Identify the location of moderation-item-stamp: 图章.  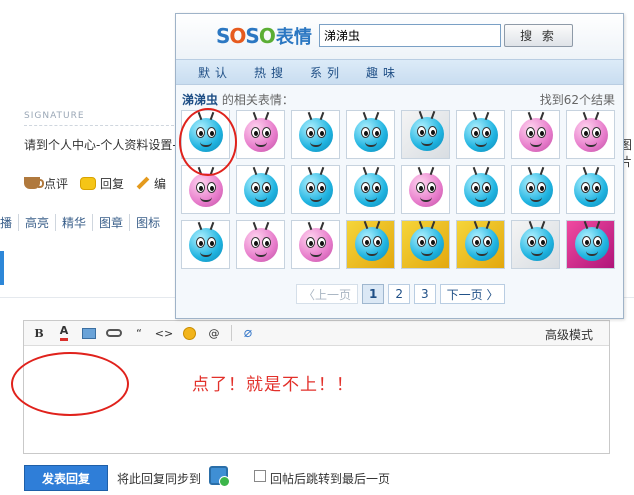
(110, 222).